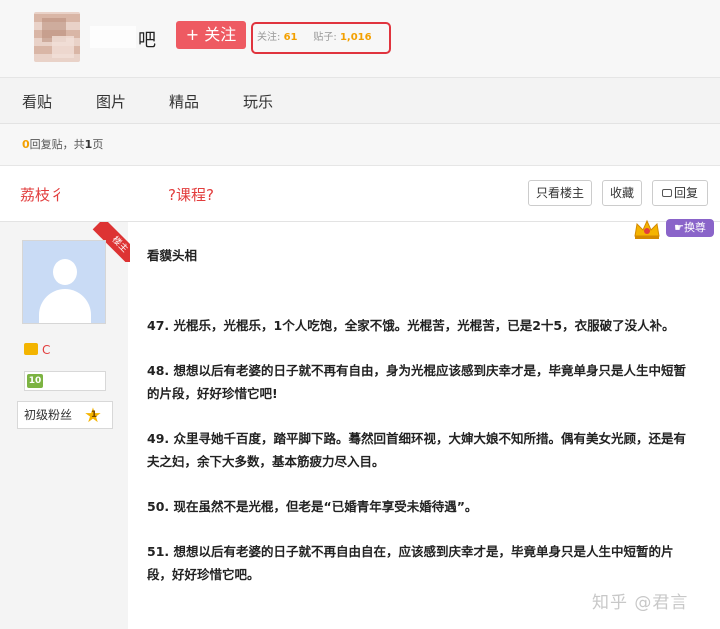 The width and height of the screenshot is (720, 629). What do you see at coordinates (26, 144) in the screenshot?
I see `reply-count: 0` at bounding box center [26, 144].